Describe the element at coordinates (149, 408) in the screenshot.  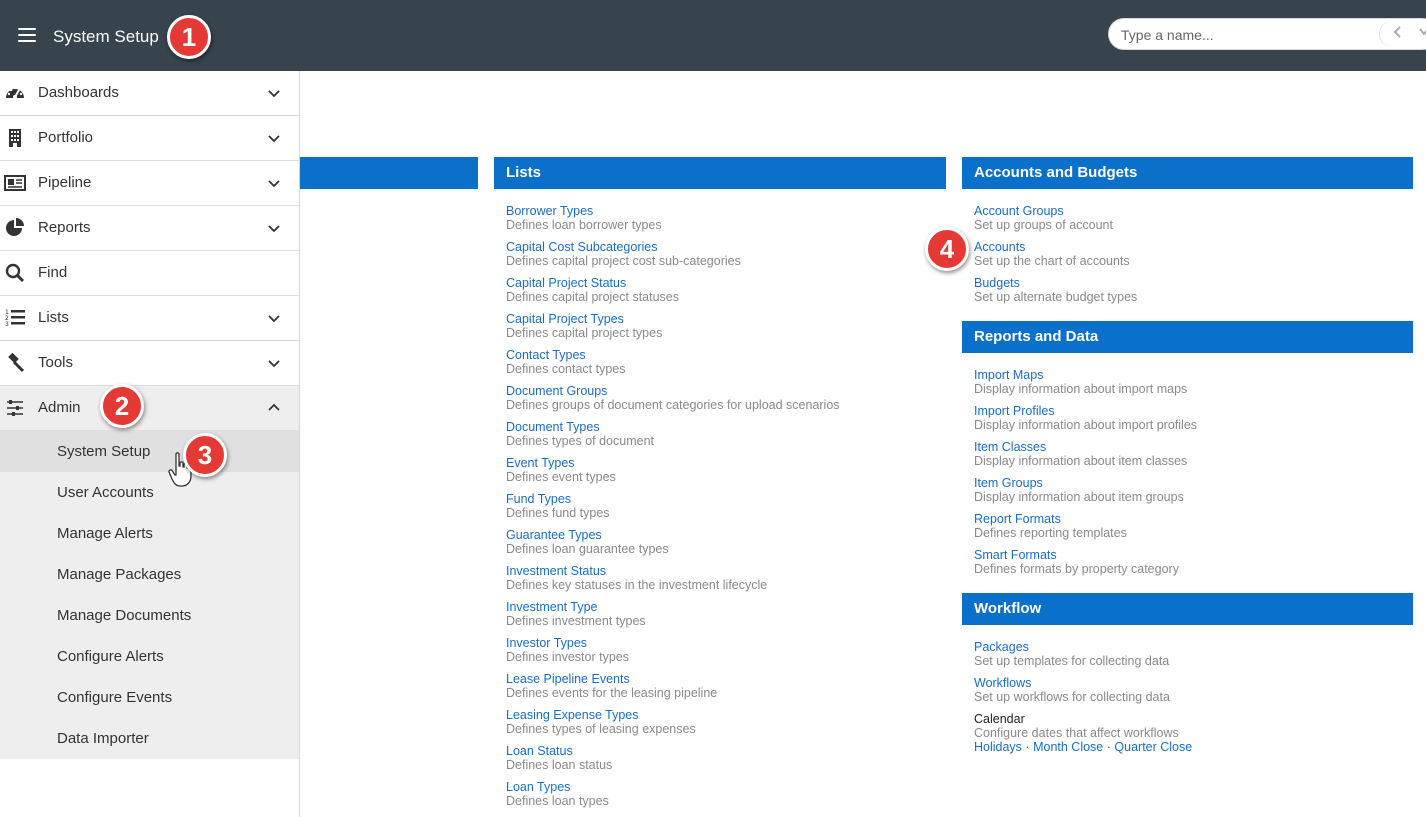
I see `sidebar-item-admin: Admin` at that location.